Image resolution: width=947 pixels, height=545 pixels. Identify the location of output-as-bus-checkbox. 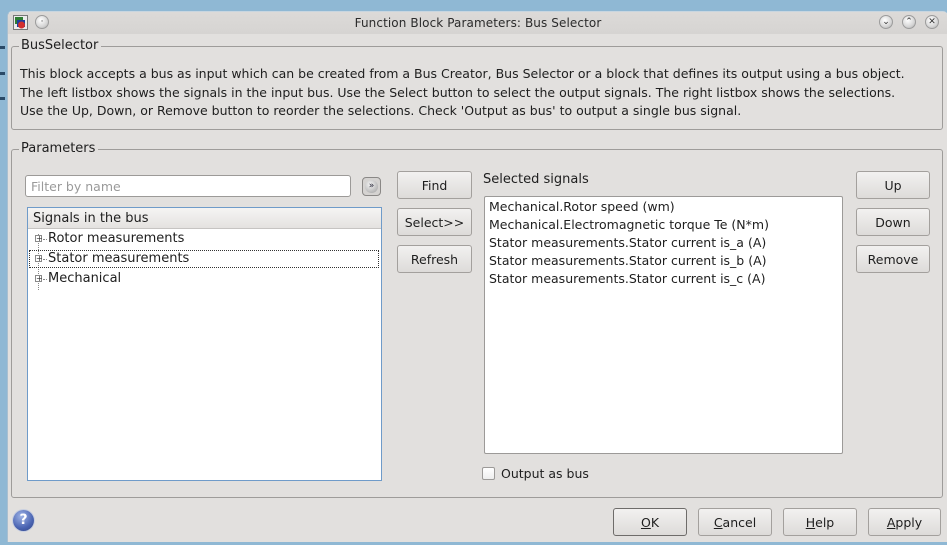
(488, 473).